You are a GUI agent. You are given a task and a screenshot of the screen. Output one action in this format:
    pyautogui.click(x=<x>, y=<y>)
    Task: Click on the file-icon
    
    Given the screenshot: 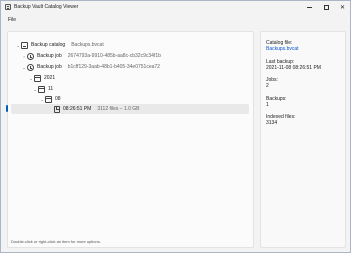 What is the action you would take?
    pyautogui.click(x=57, y=109)
    